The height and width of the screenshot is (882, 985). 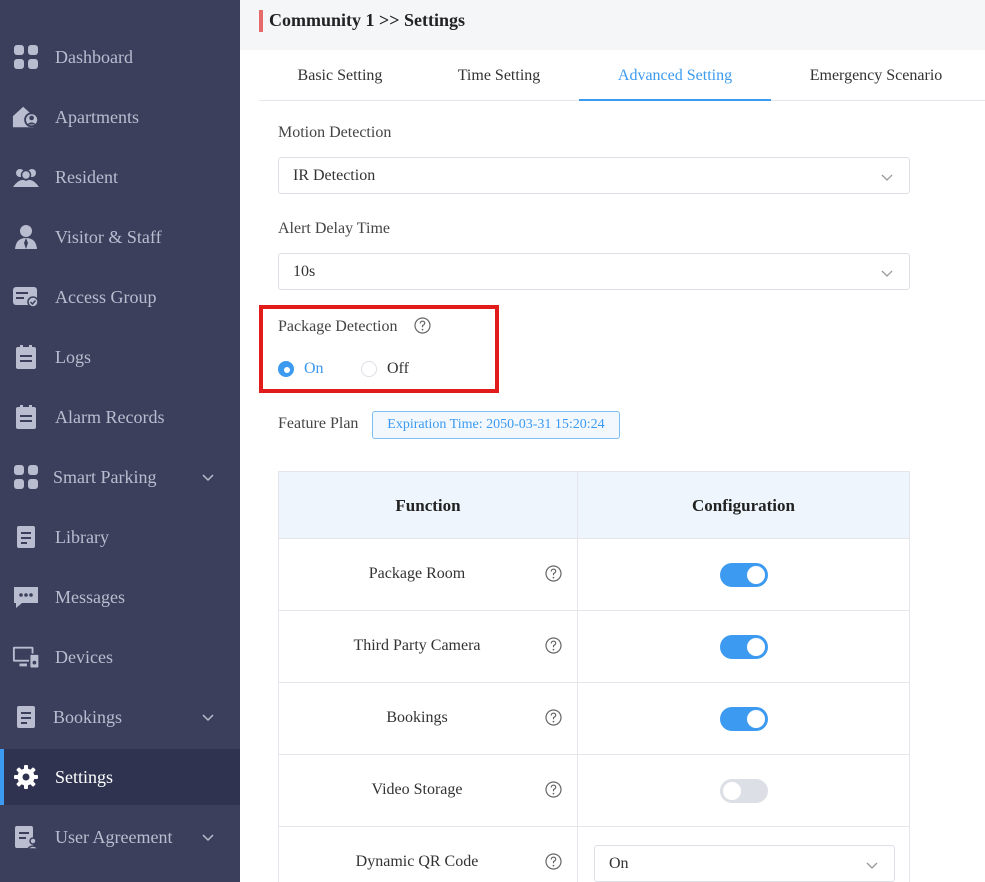 I want to click on column-header-configuration: Configuration, so click(x=743, y=505).